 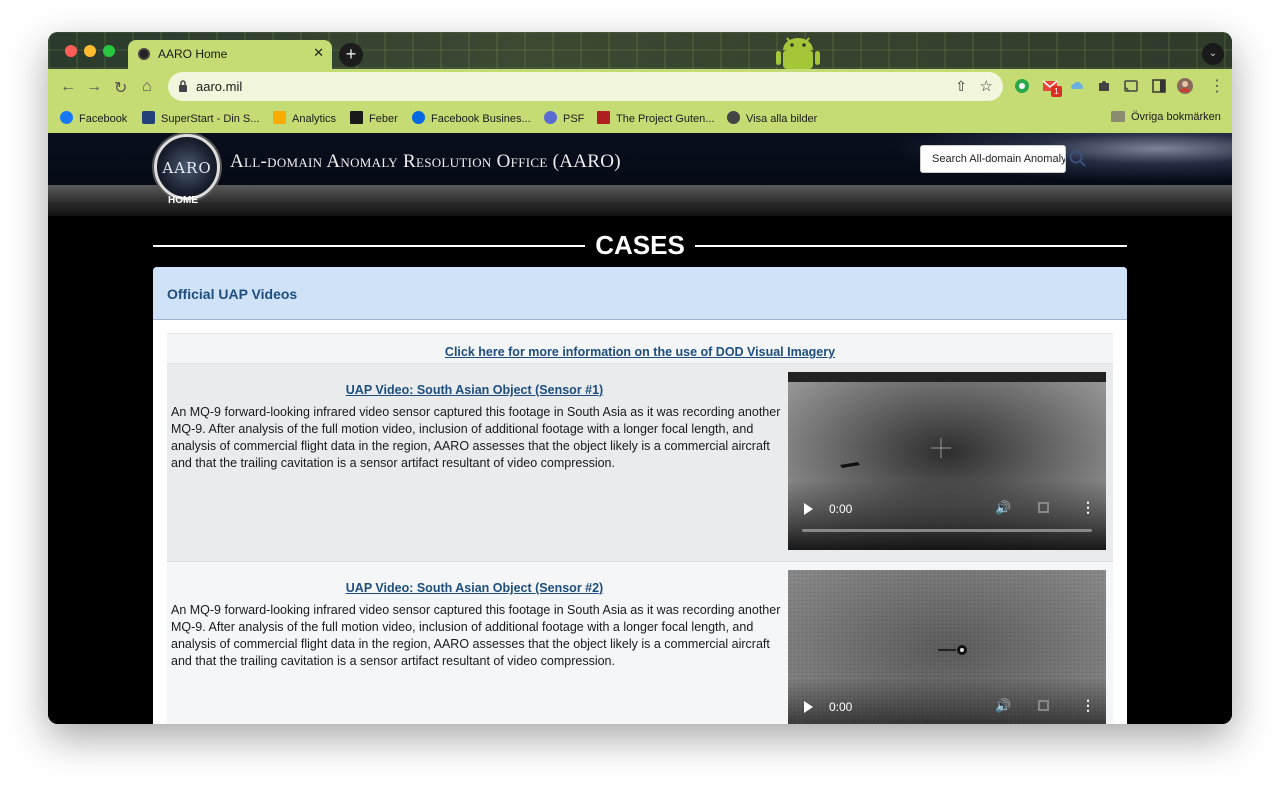 What do you see at coordinates (1176, 117) in the screenshot?
I see `bookmark-label: Övriga bokmärken` at bounding box center [1176, 117].